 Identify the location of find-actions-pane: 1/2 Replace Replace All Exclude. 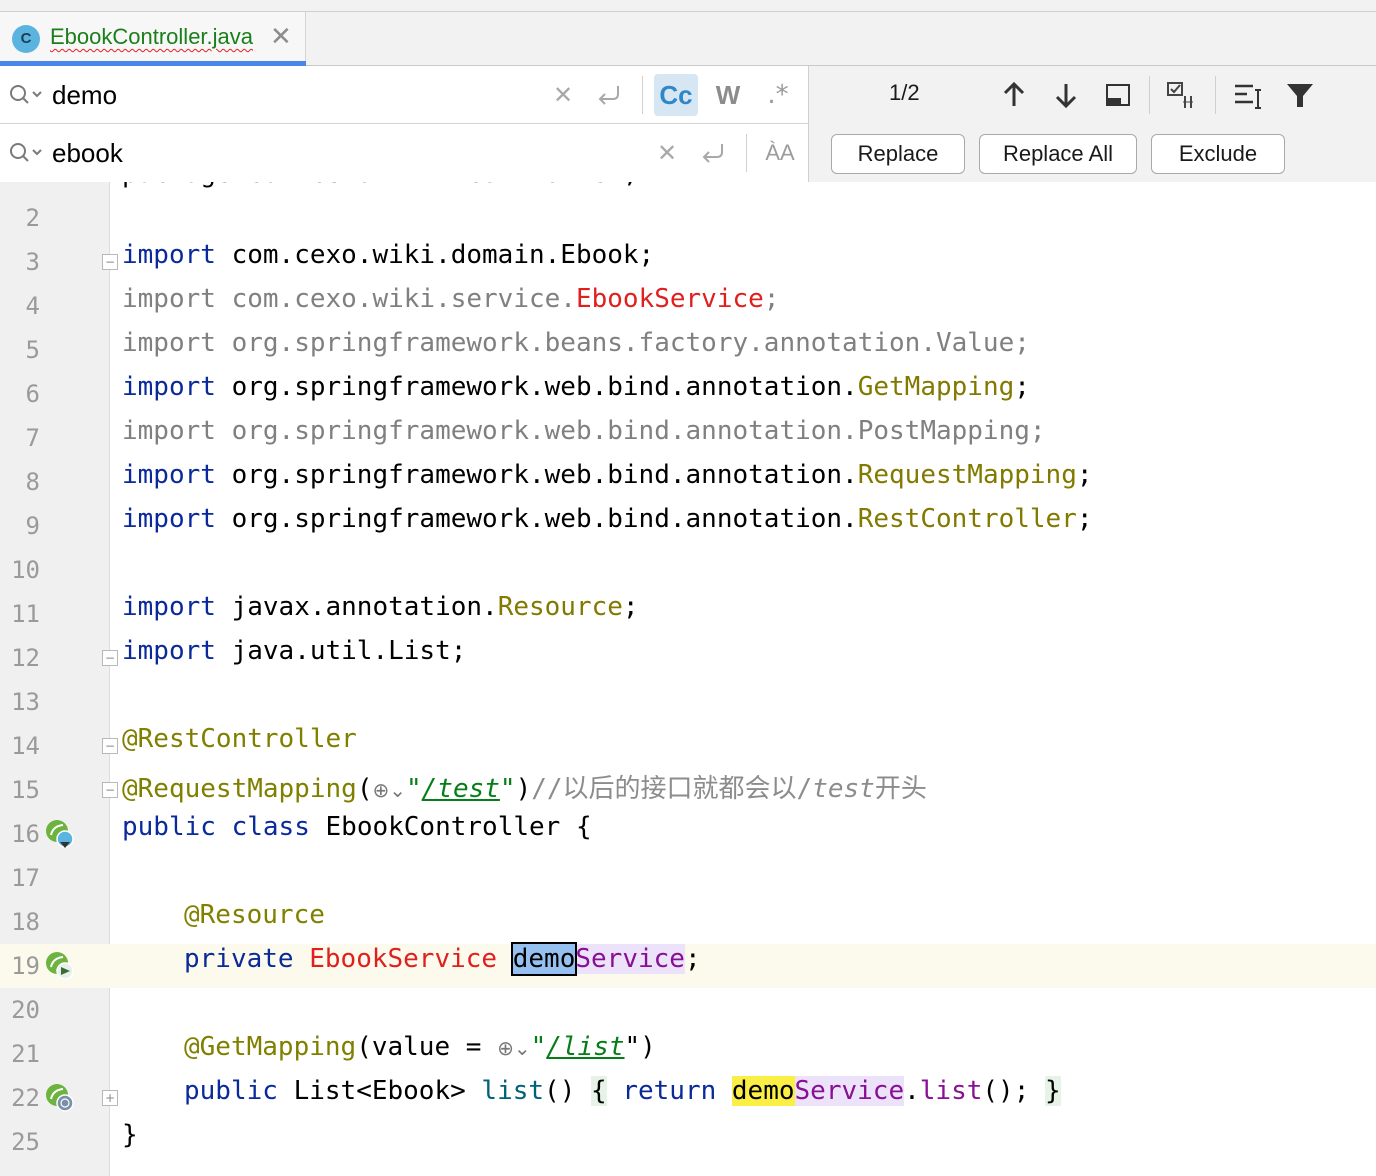
(1092, 124).